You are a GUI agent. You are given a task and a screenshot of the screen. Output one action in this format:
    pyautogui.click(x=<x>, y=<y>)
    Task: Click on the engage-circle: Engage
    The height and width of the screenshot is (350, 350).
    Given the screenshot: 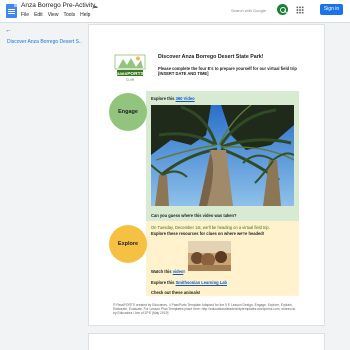 What is the action you would take?
    pyautogui.click(x=128, y=112)
    